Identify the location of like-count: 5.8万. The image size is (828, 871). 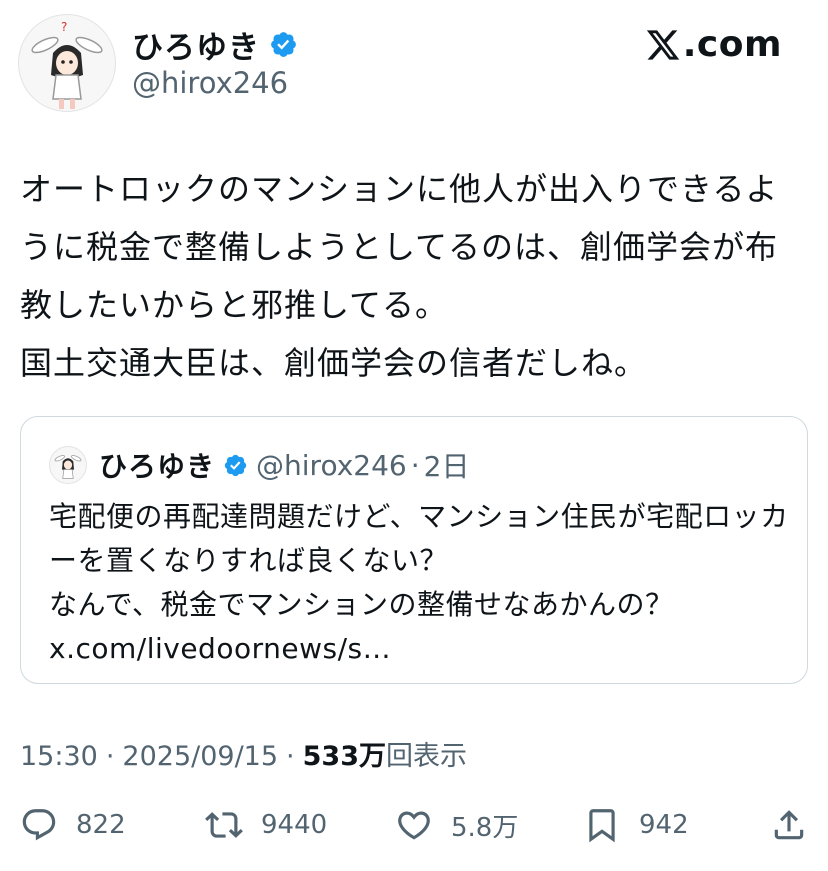
(485, 827).